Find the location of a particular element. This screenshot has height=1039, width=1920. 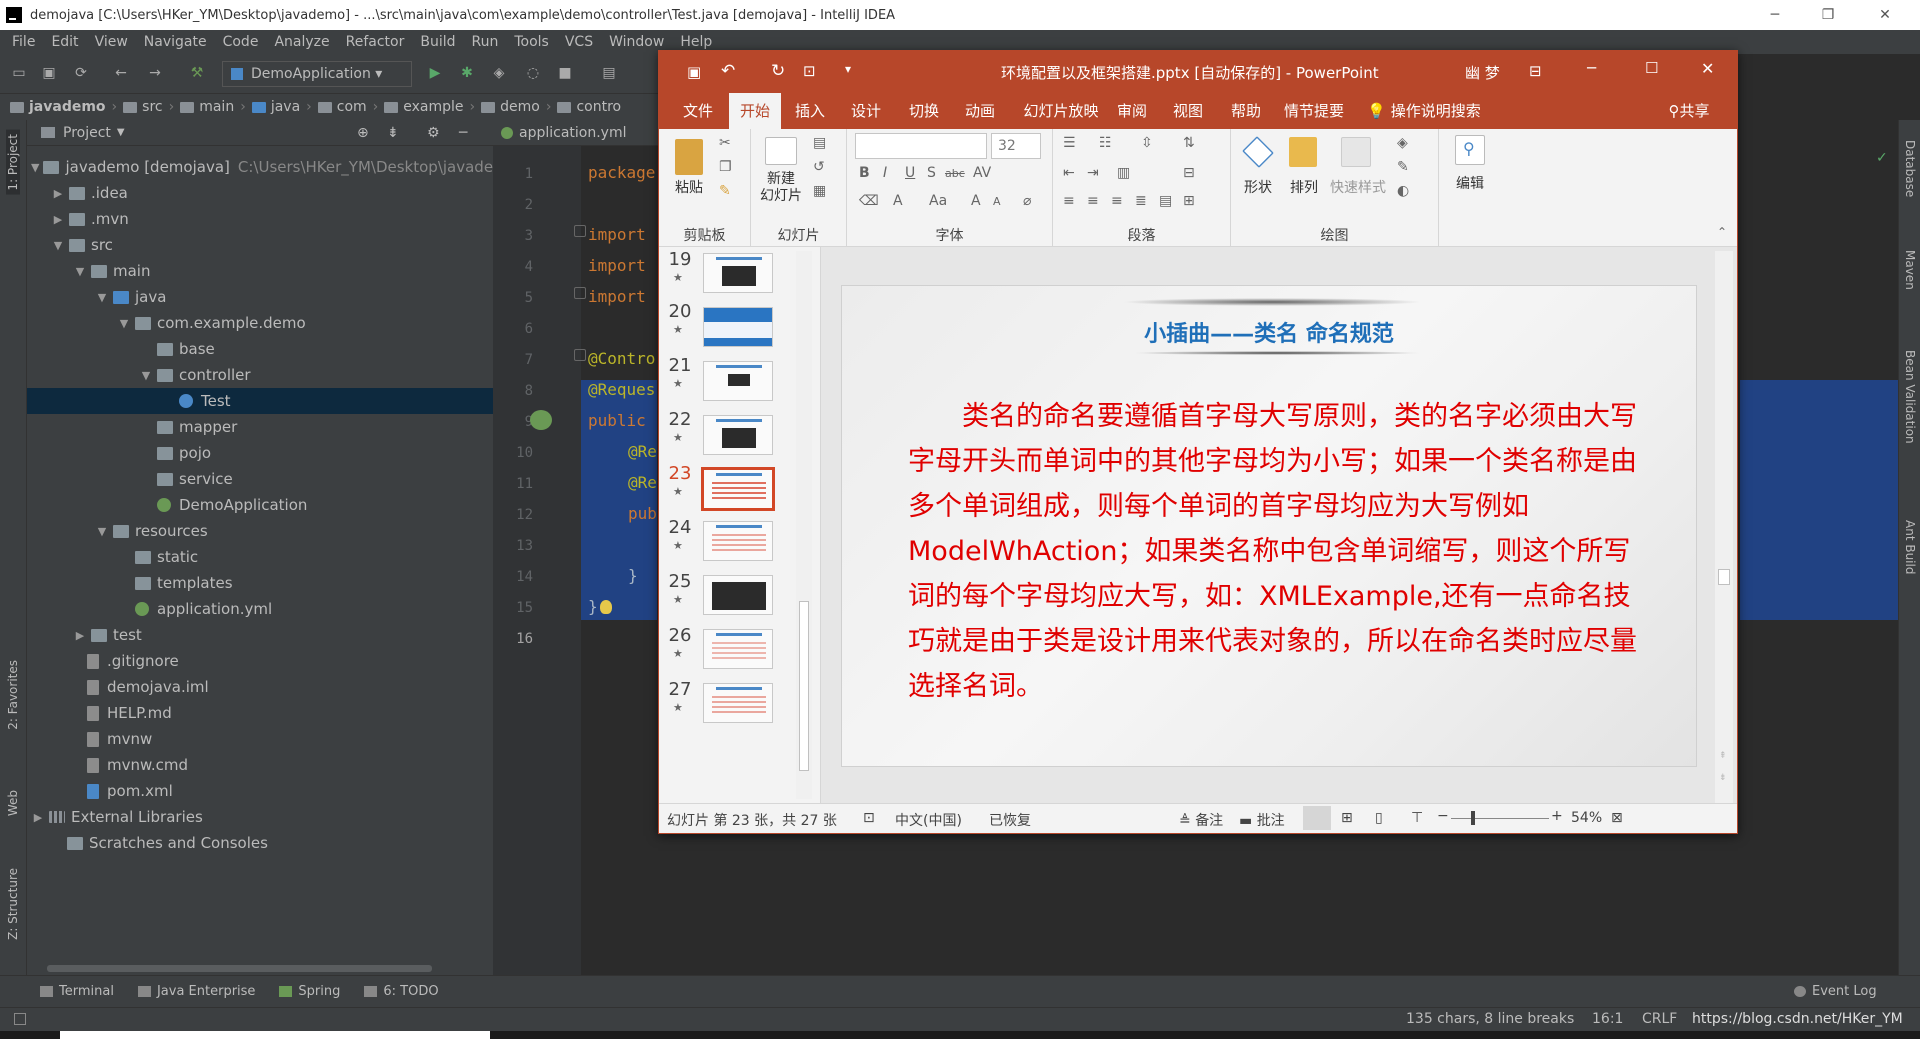

breadcrumb-item: contro is located at coordinates (589, 107).